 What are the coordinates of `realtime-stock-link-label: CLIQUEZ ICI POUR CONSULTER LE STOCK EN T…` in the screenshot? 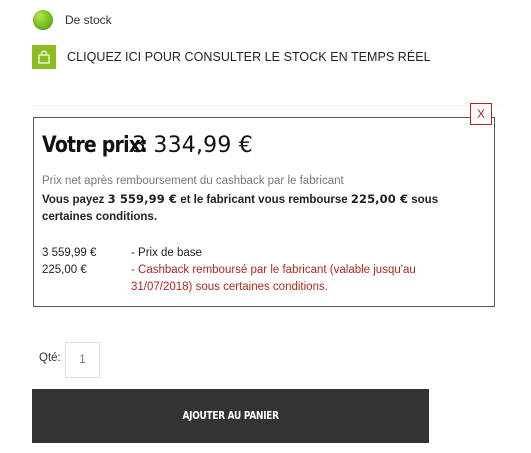 It's located at (249, 57).